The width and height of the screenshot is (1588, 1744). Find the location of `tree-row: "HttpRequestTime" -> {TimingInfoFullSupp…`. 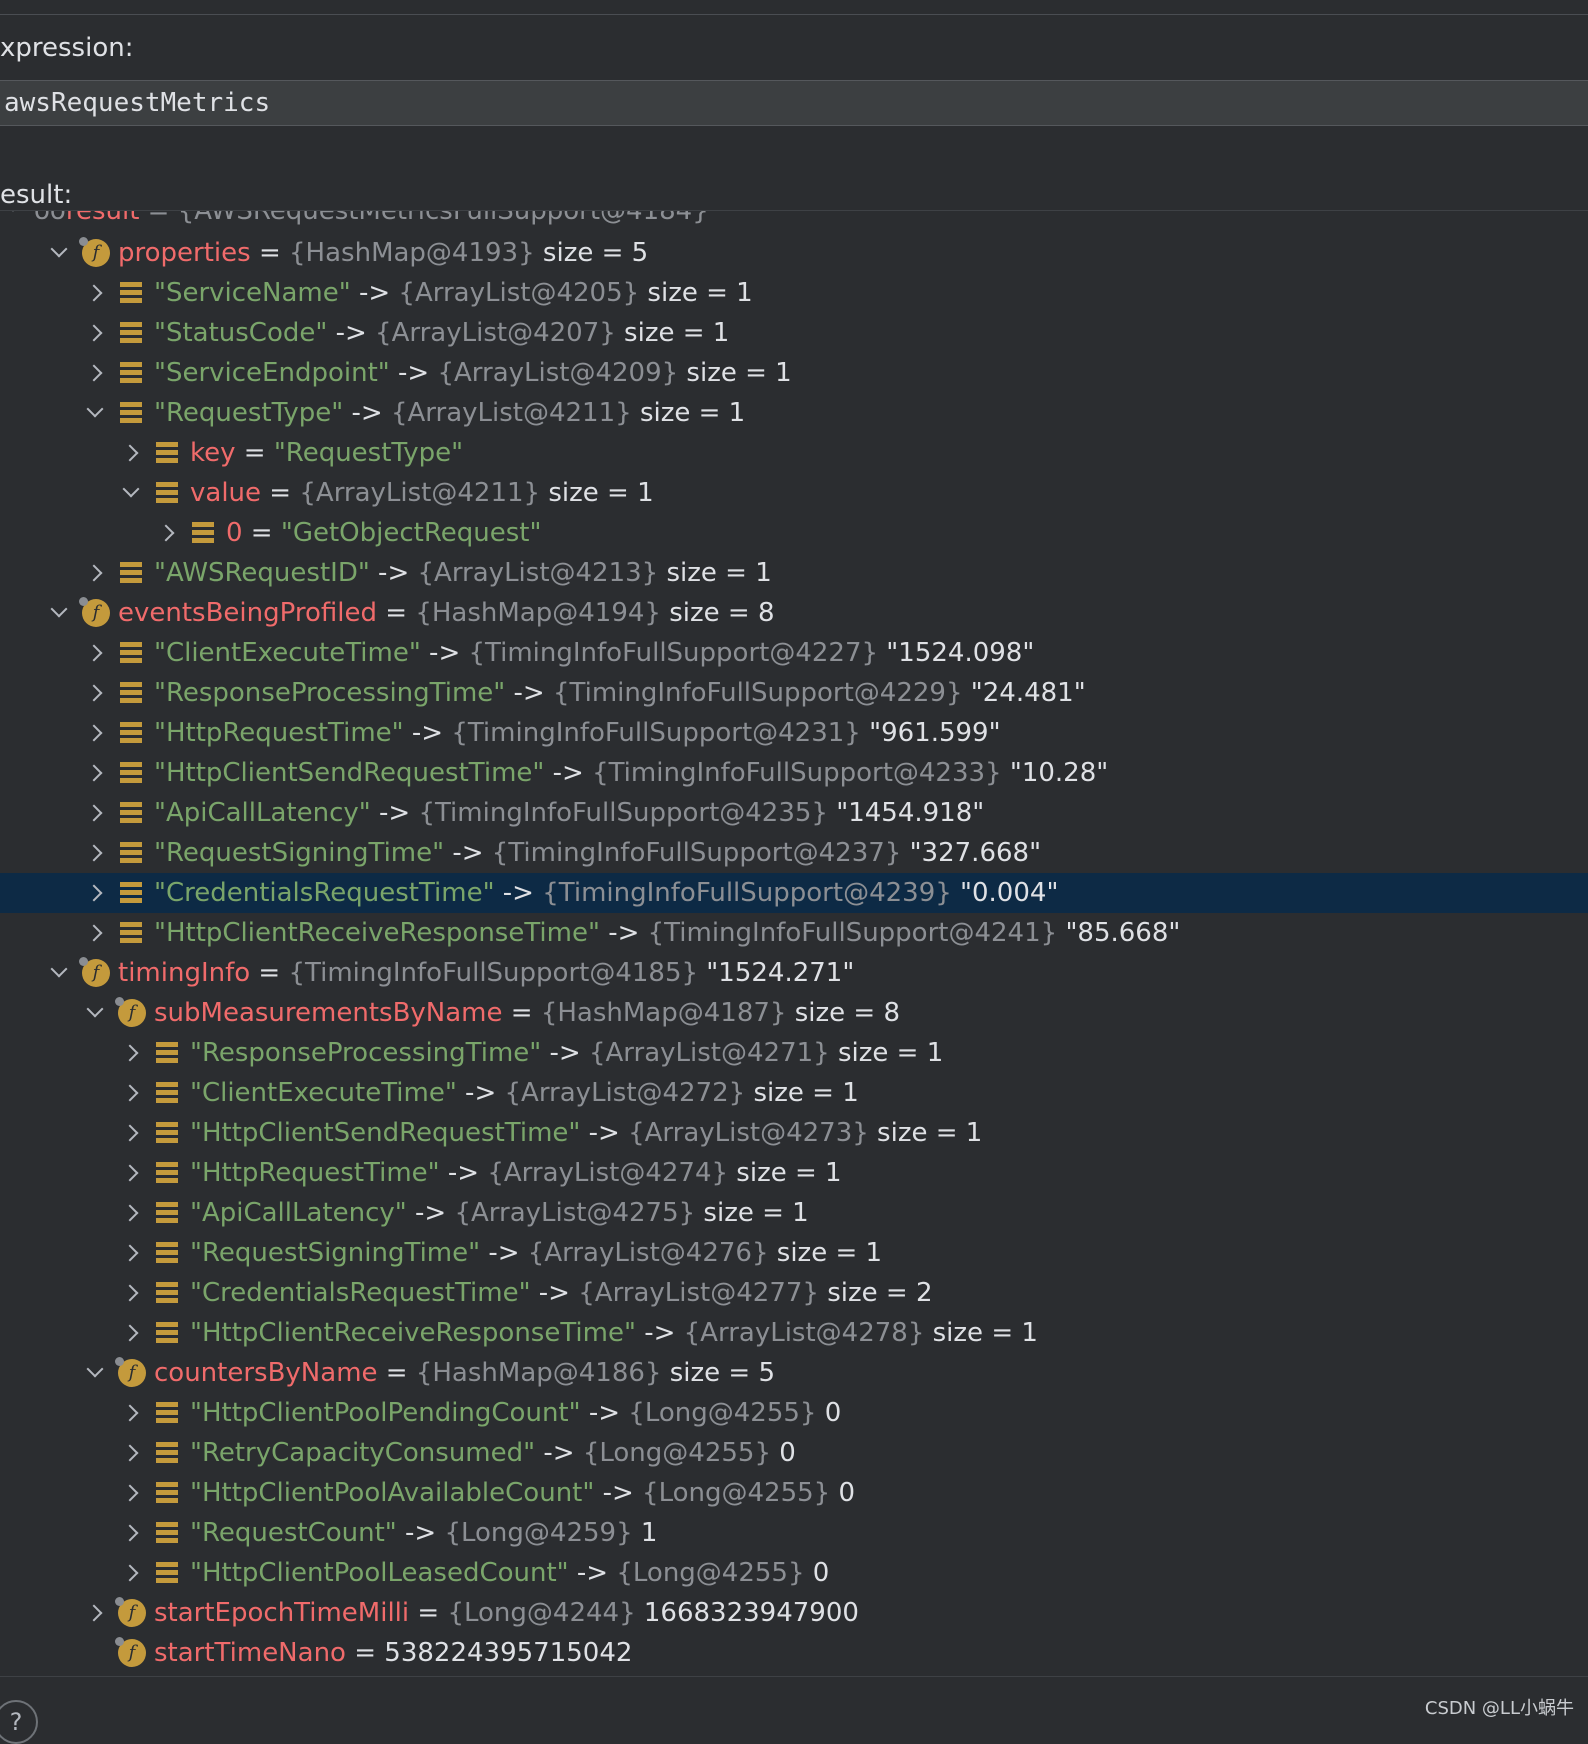

tree-row: "HttpRequestTime" -> {TimingInfoFullSupp… is located at coordinates (794, 733).